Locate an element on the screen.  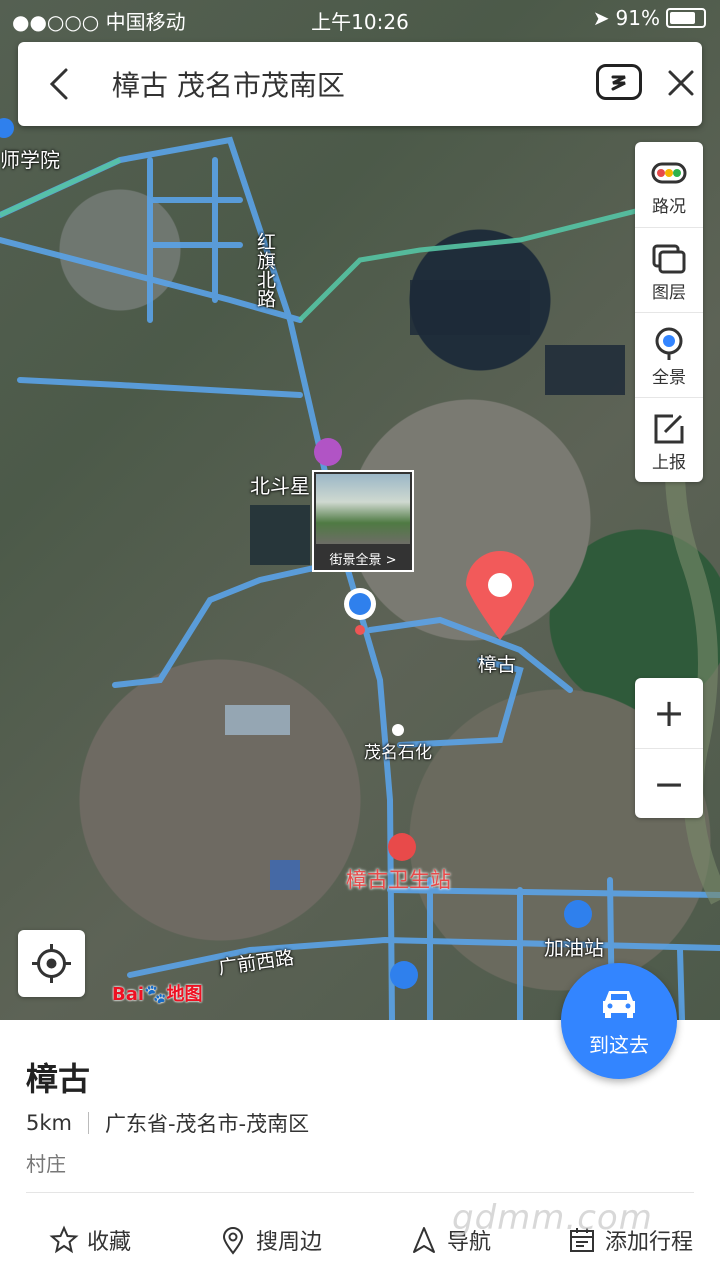
place-address: 广东省-茂名市-茂南区 is located at coordinates (207, 1124).